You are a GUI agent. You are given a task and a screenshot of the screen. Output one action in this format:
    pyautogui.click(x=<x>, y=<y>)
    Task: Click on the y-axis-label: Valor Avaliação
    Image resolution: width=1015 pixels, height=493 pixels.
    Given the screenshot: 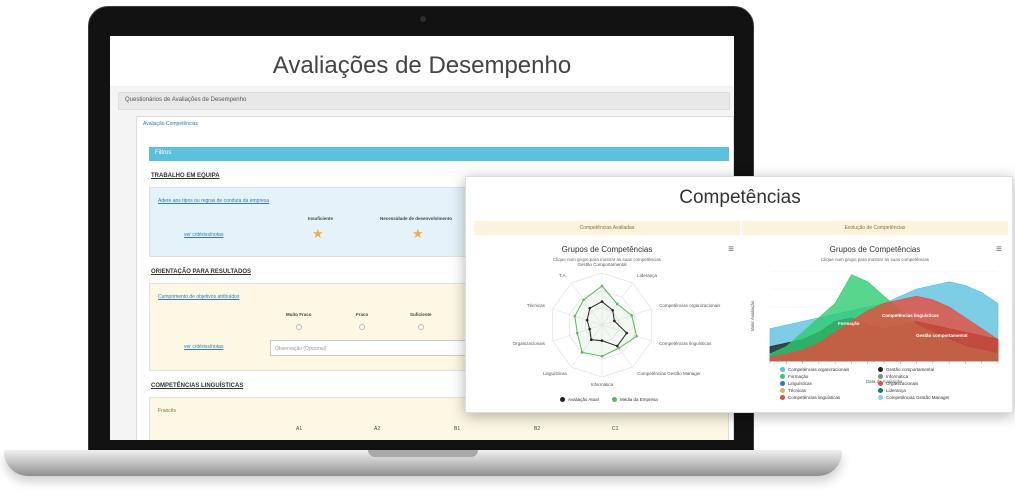 What is the action you would take?
    pyautogui.click(x=752, y=315)
    